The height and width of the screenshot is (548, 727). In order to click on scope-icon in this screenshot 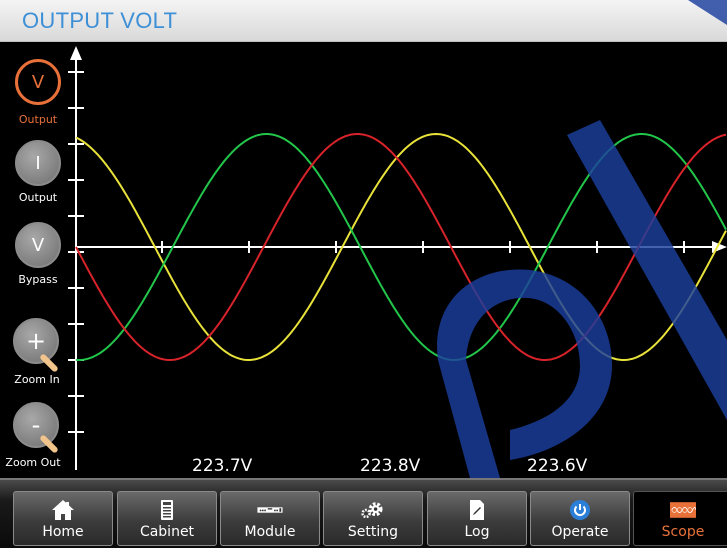, I will do `click(683, 510)`.